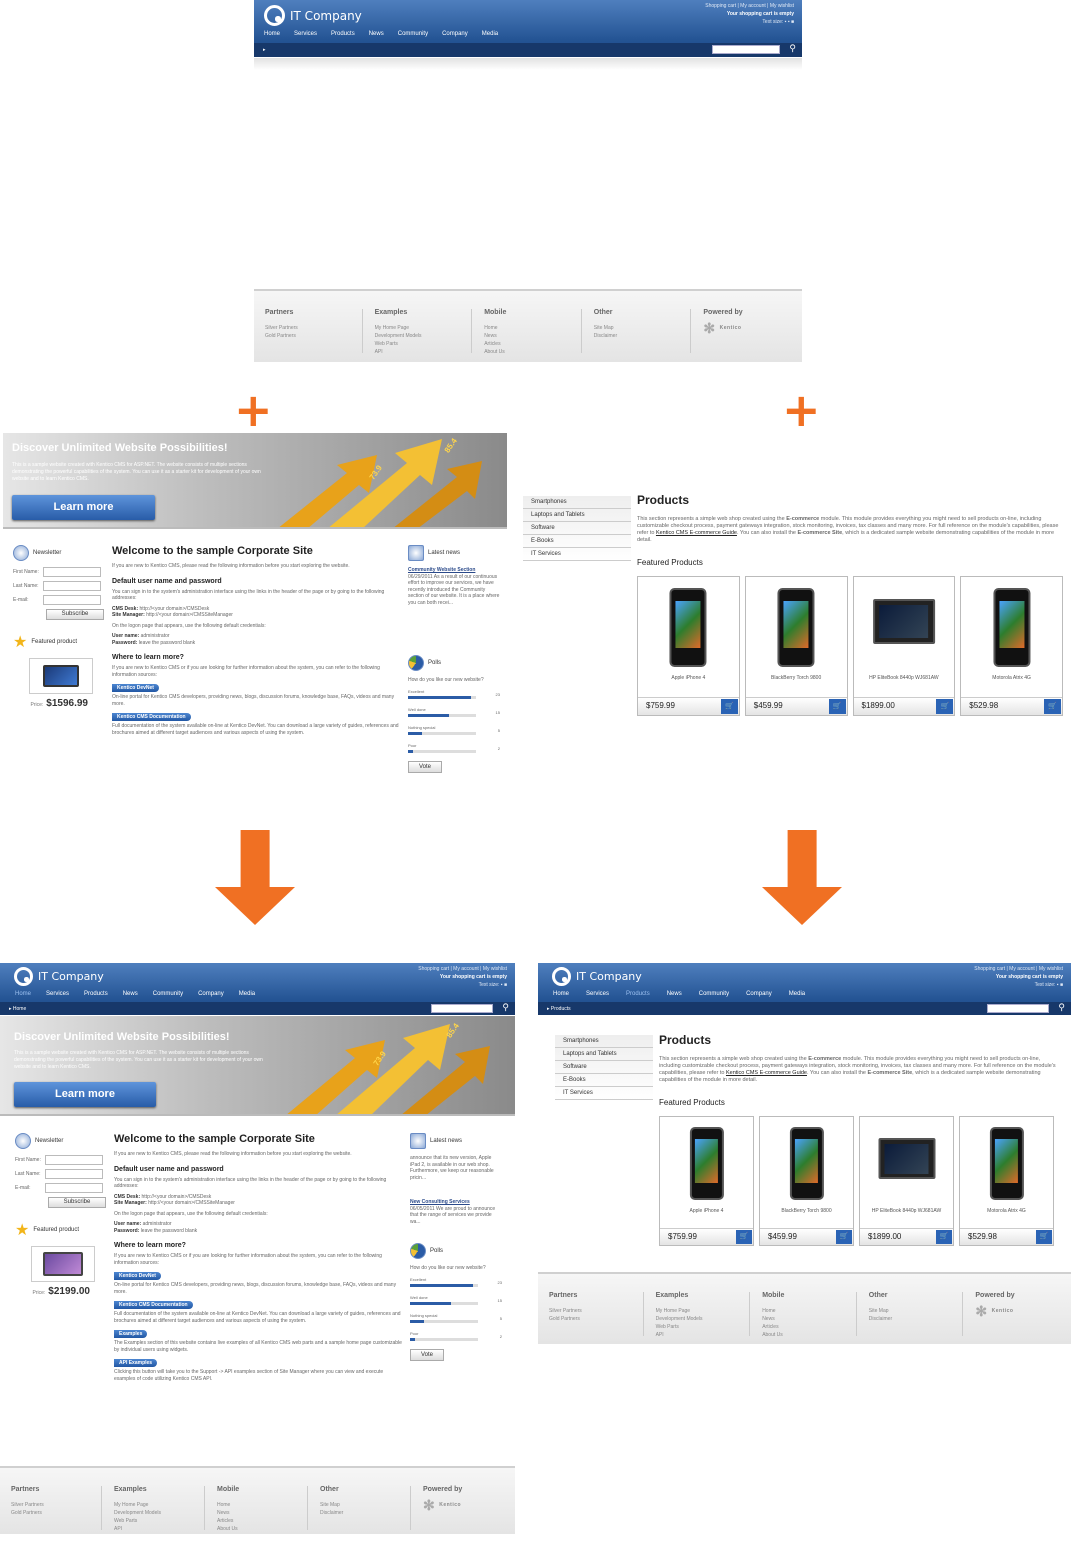 This screenshot has height=1552, width=1072. I want to click on ecommerce-guide-link: Kentico CMS E-commerce Guide, so click(696, 533).